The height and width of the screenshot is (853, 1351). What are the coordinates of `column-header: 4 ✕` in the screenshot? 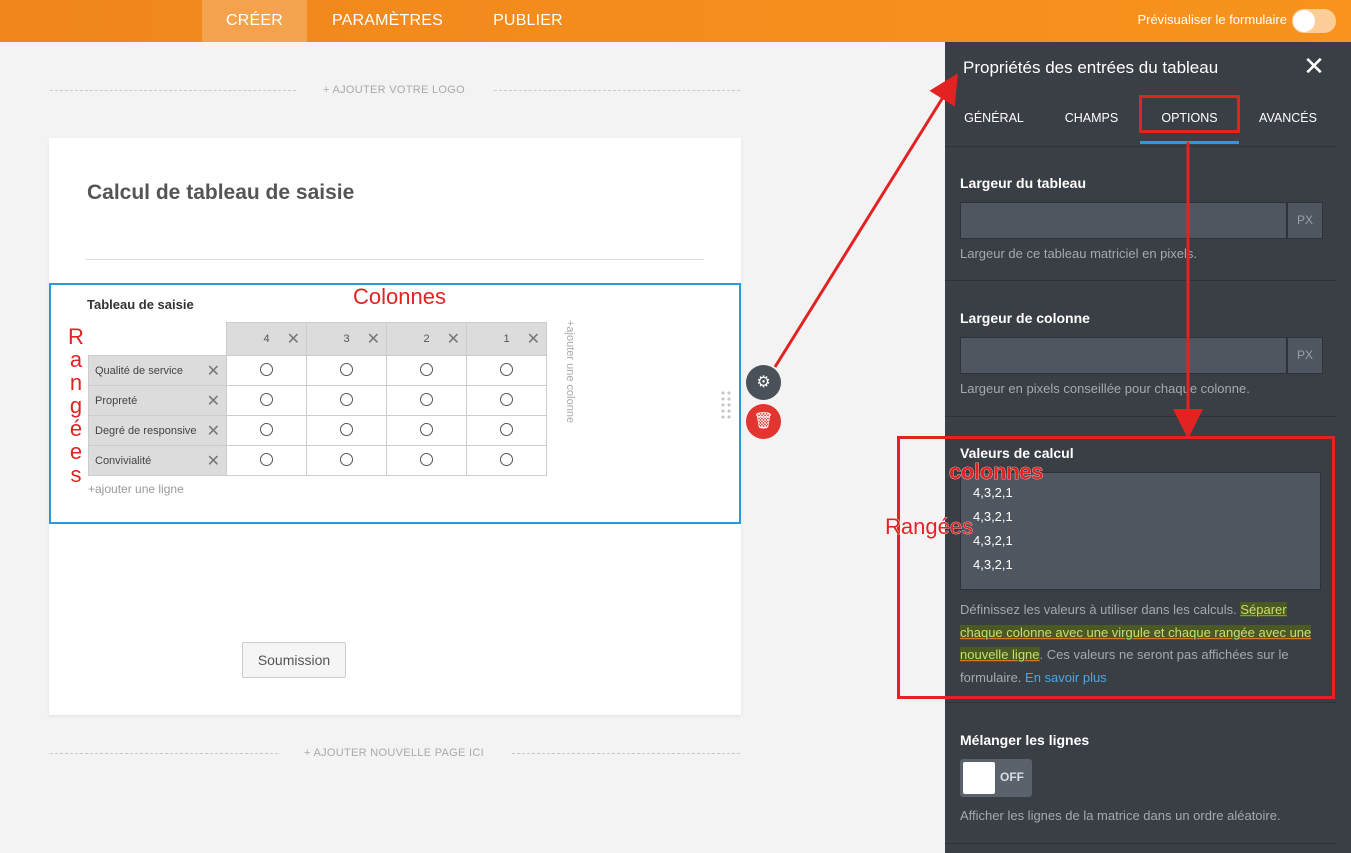 It's located at (266, 339).